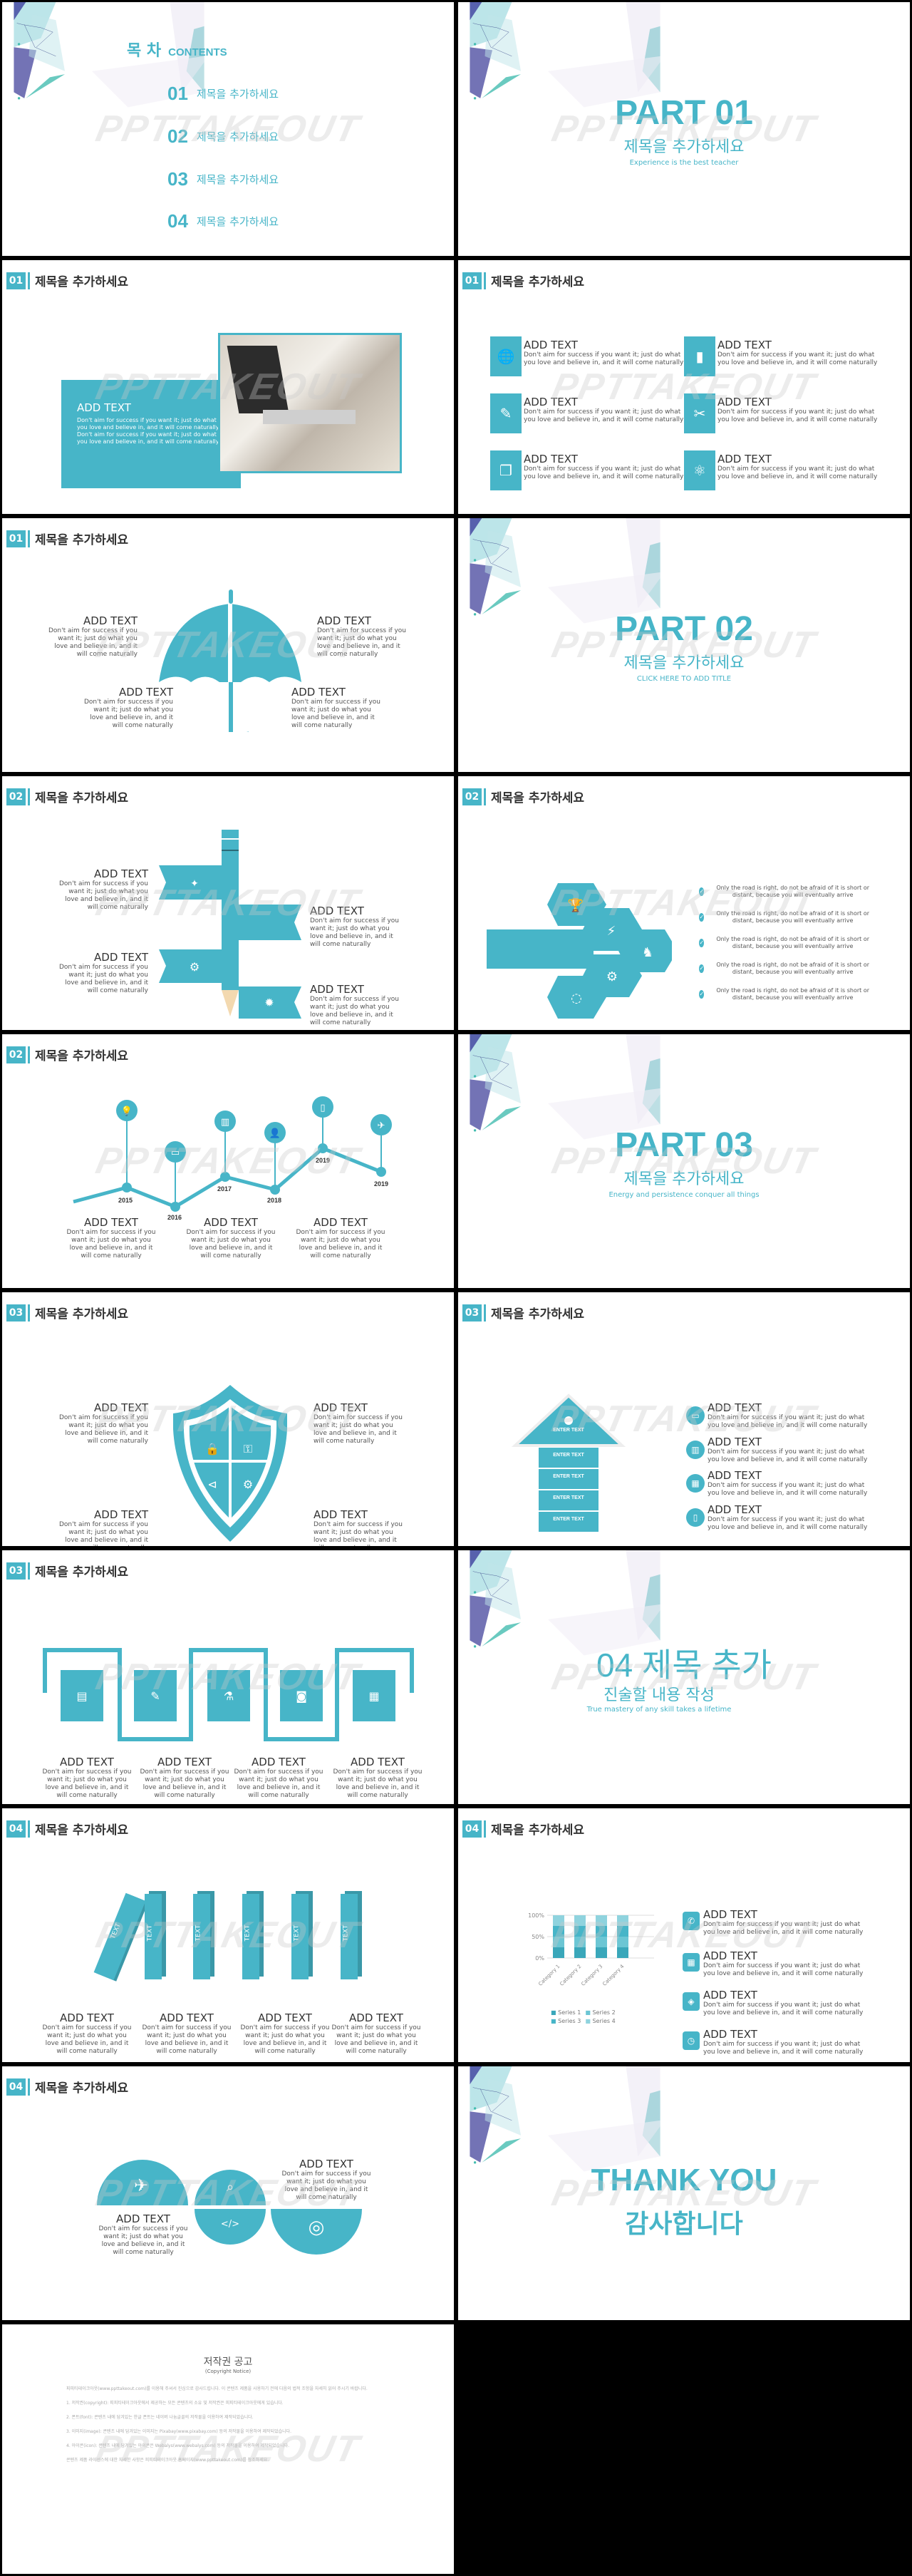 Image resolution: width=912 pixels, height=2576 pixels. Describe the element at coordinates (275, 1133) in the screenshot. I see `user-icon: 👤` at that location.